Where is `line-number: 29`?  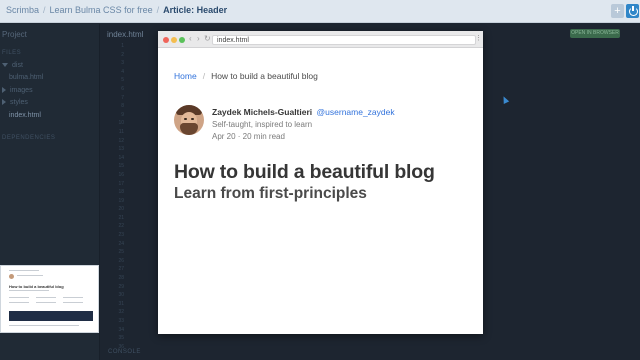
line-number: 29 is located at coordinates (121, 286).